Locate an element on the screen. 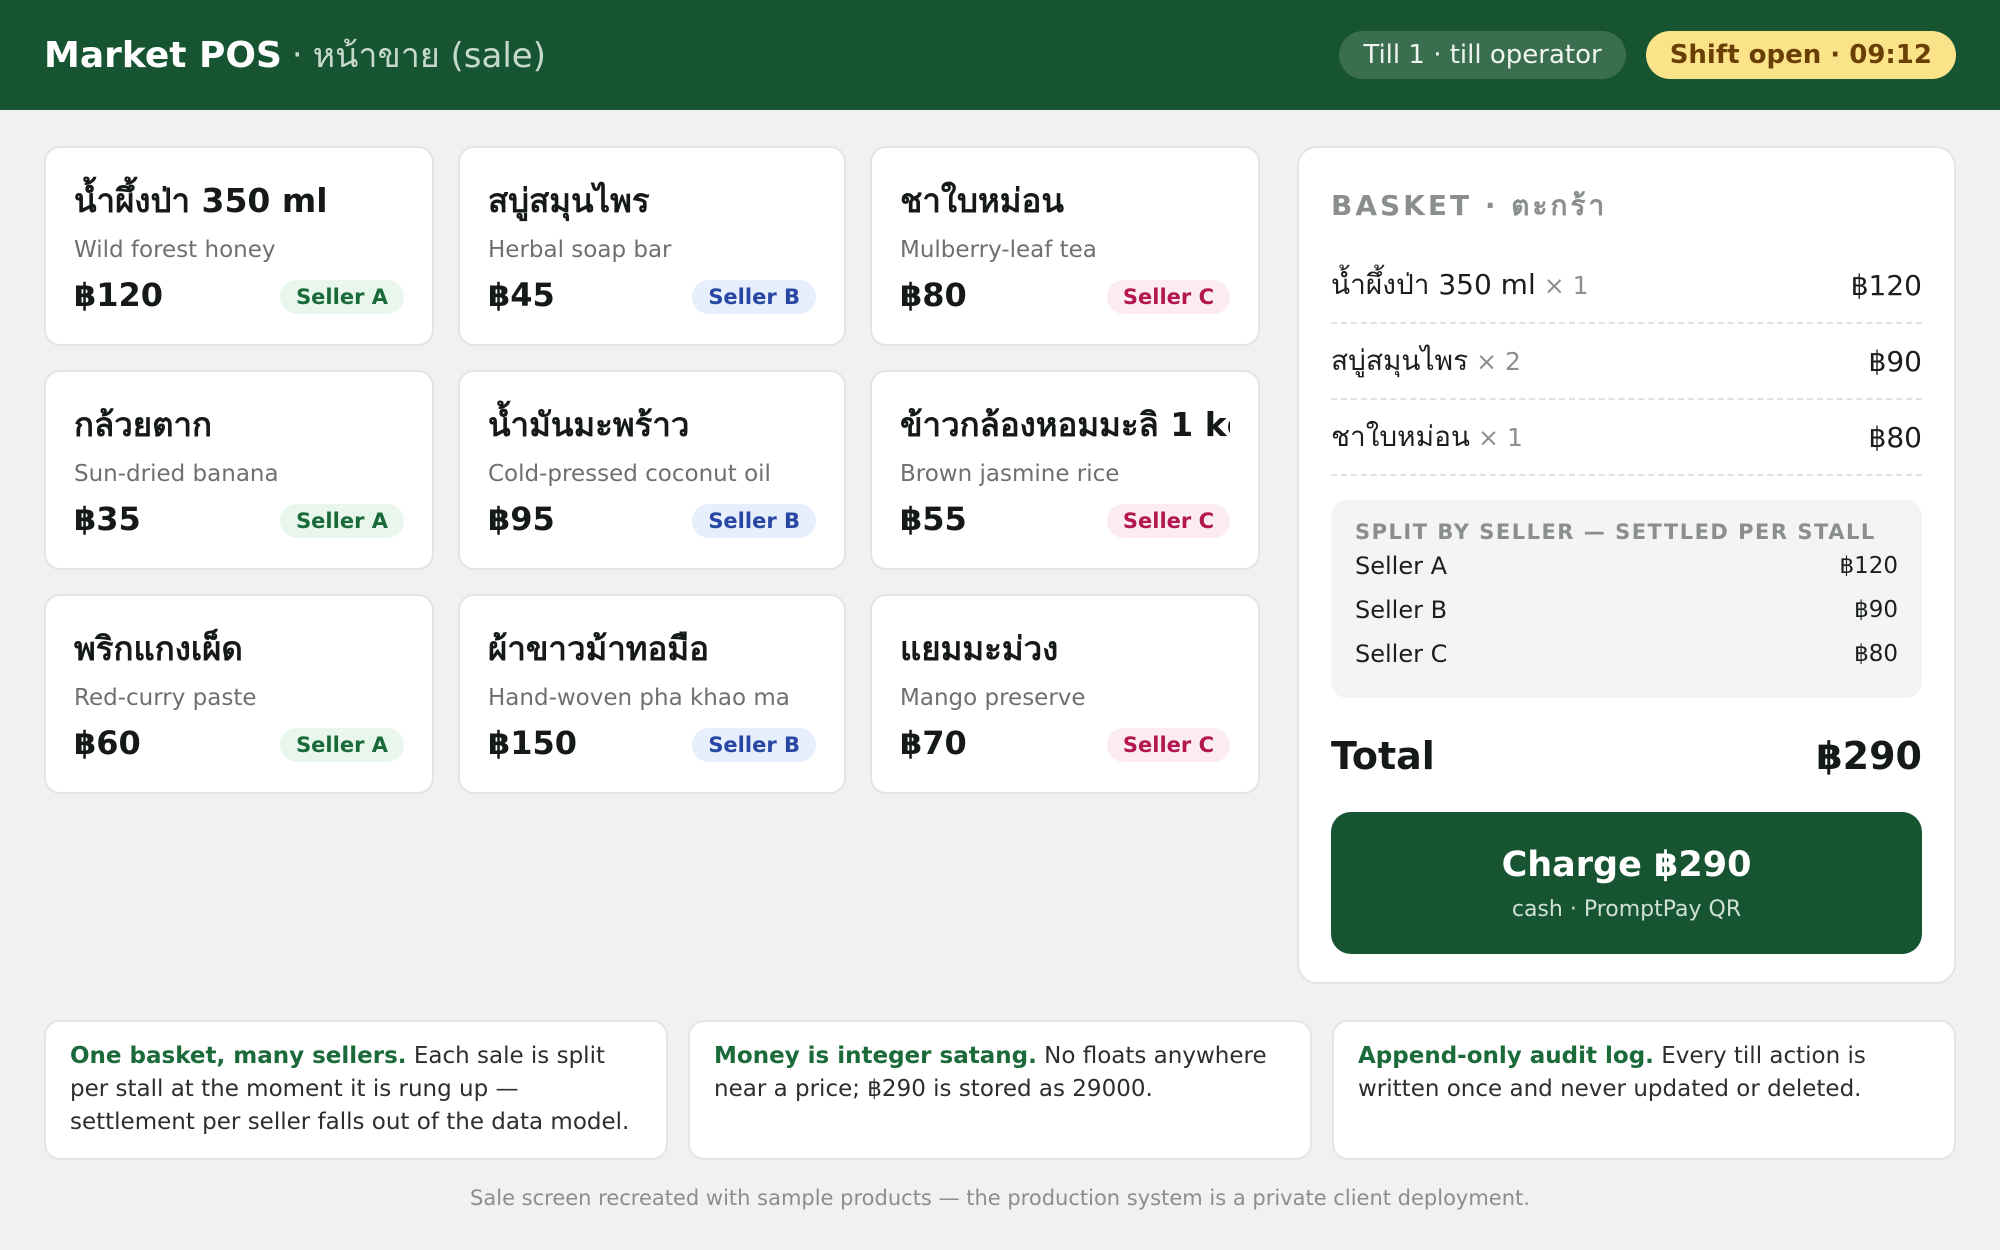 The image size is (2000, 1250). split-row: Seller B ฿90 is located at coordinates (1626, 610).